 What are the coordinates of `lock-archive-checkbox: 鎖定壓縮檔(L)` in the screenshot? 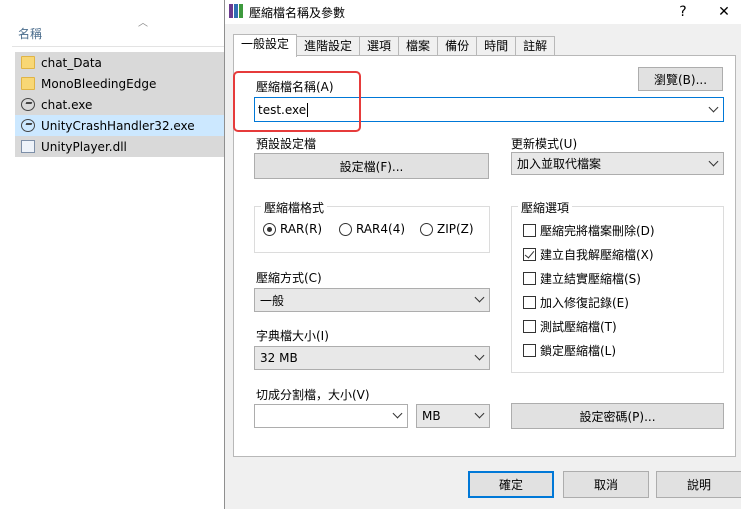 It's located at (569, 350).